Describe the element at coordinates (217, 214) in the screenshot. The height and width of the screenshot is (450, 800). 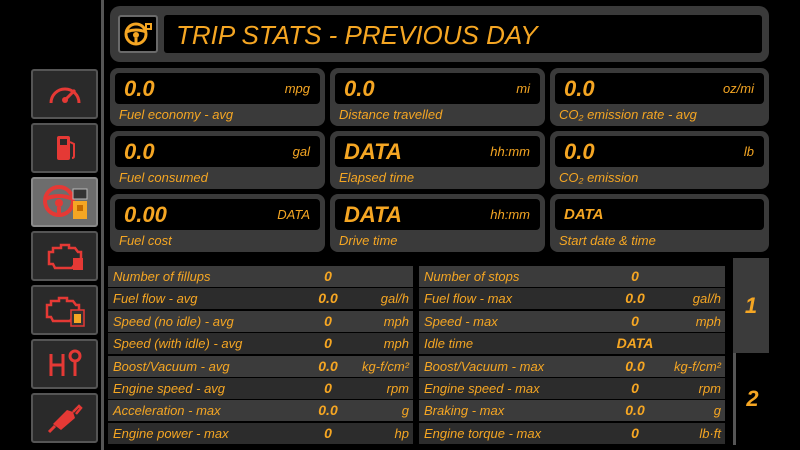
I see `stat-tile-box: 0.00 DATA` at that location.